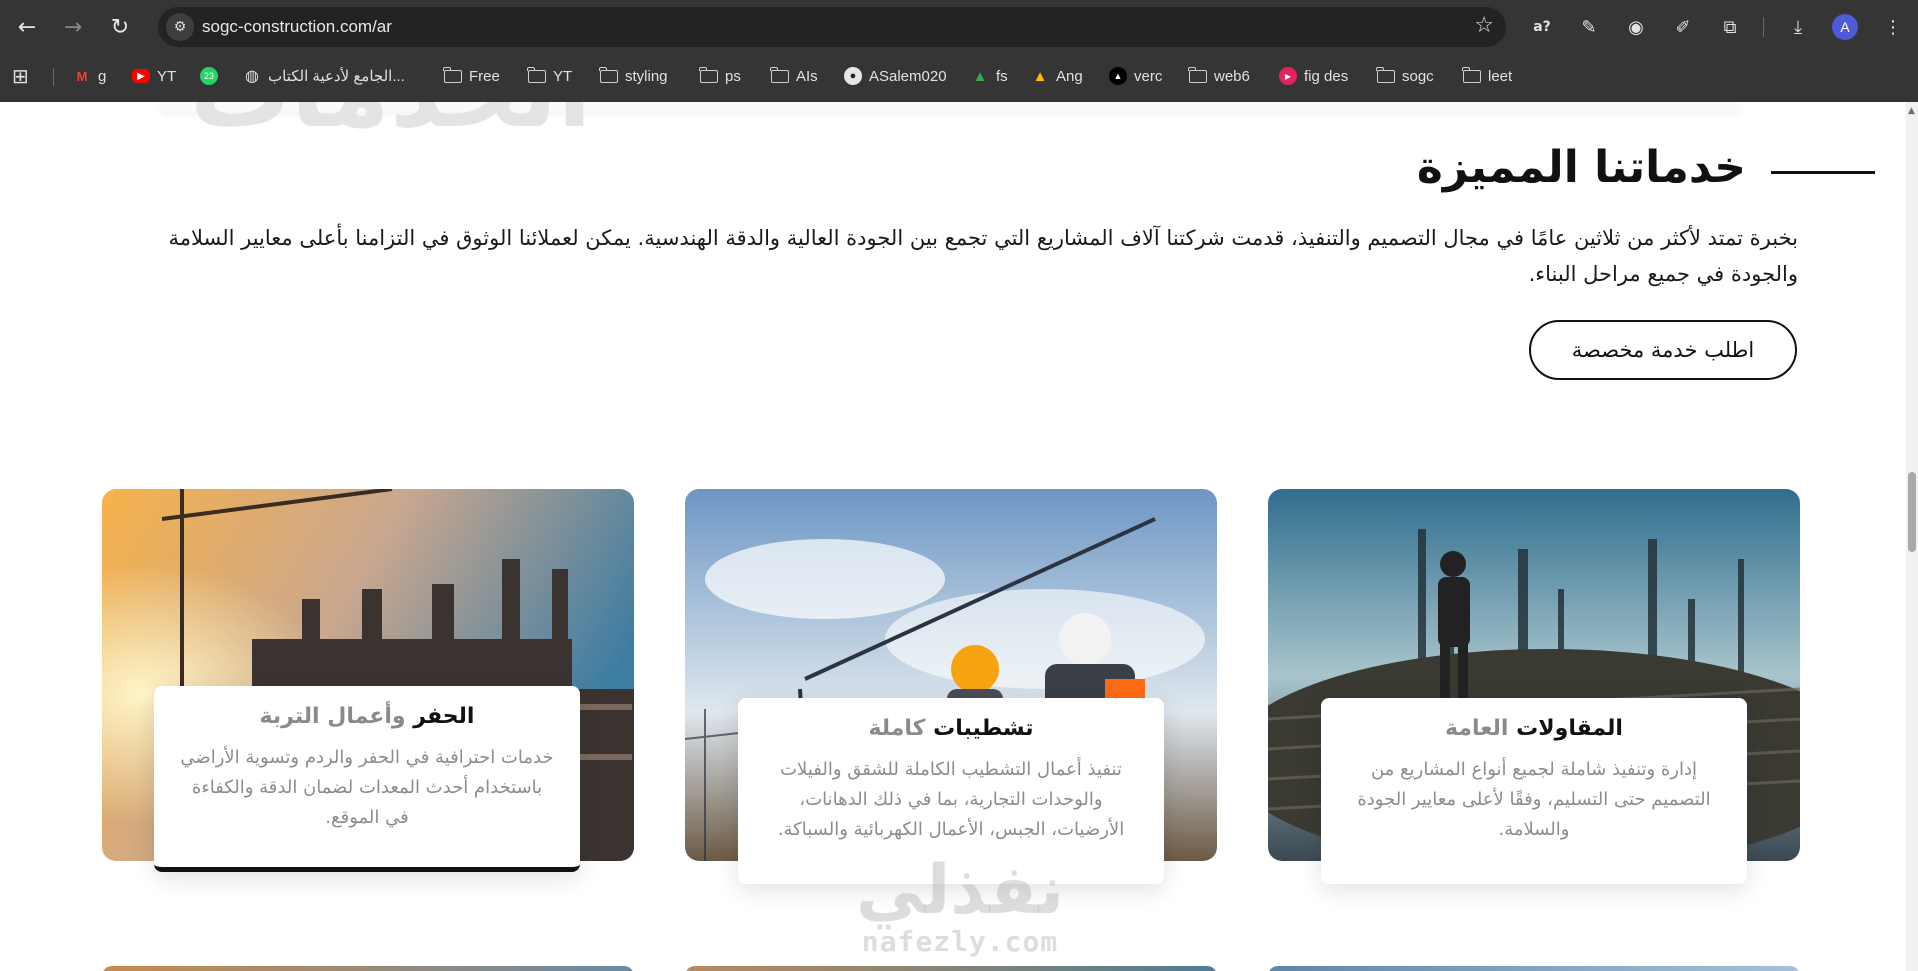 The width and height of the screenshot is (1918, 971). Describe the element at coordinates (297, 27) in the screenshot. I see `url-text: sogc-construction.com/ar` at that location.